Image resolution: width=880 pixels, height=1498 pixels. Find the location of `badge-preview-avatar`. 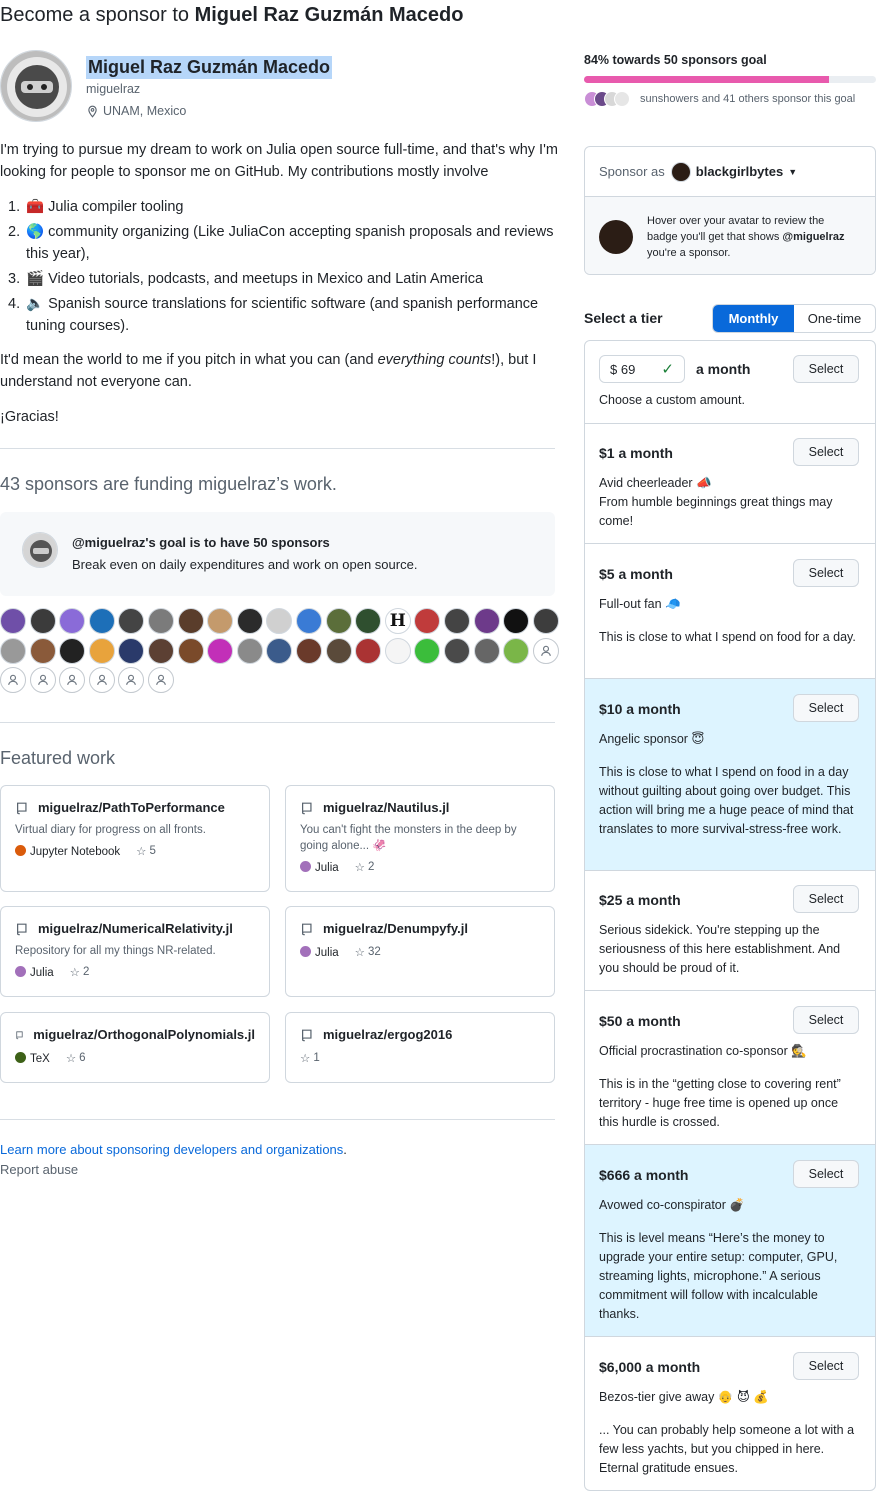

badge-preview-avatar is located at coordinates (616, 236).